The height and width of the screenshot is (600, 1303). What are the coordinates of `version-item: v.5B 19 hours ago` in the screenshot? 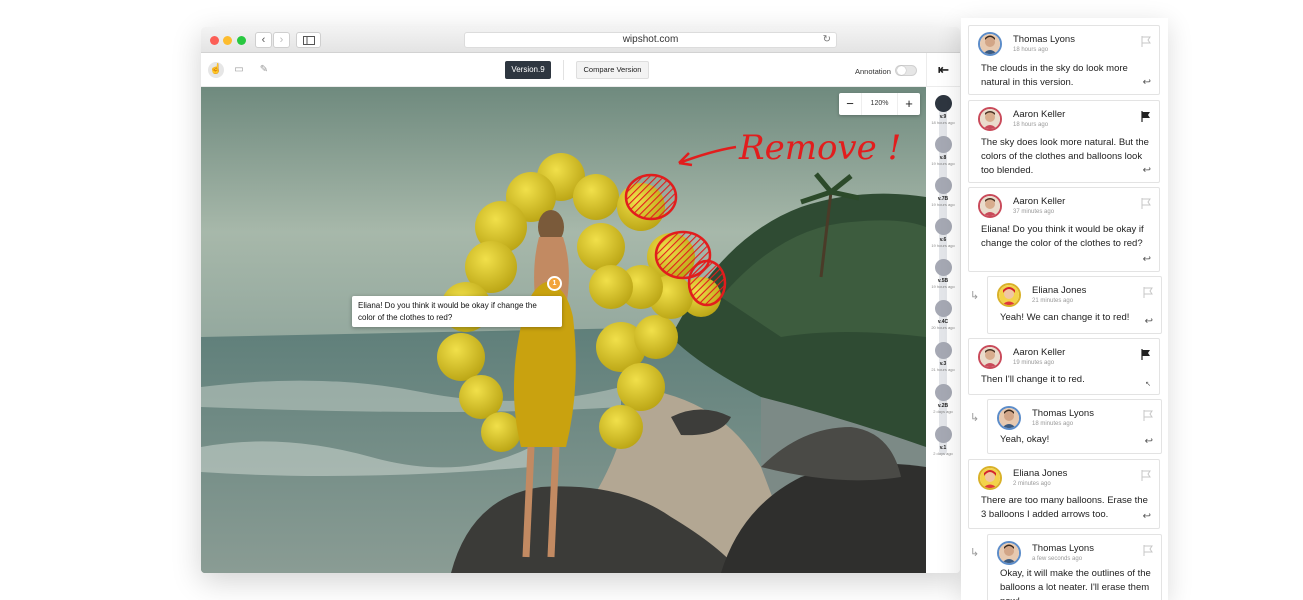 It's located at (943, 274).